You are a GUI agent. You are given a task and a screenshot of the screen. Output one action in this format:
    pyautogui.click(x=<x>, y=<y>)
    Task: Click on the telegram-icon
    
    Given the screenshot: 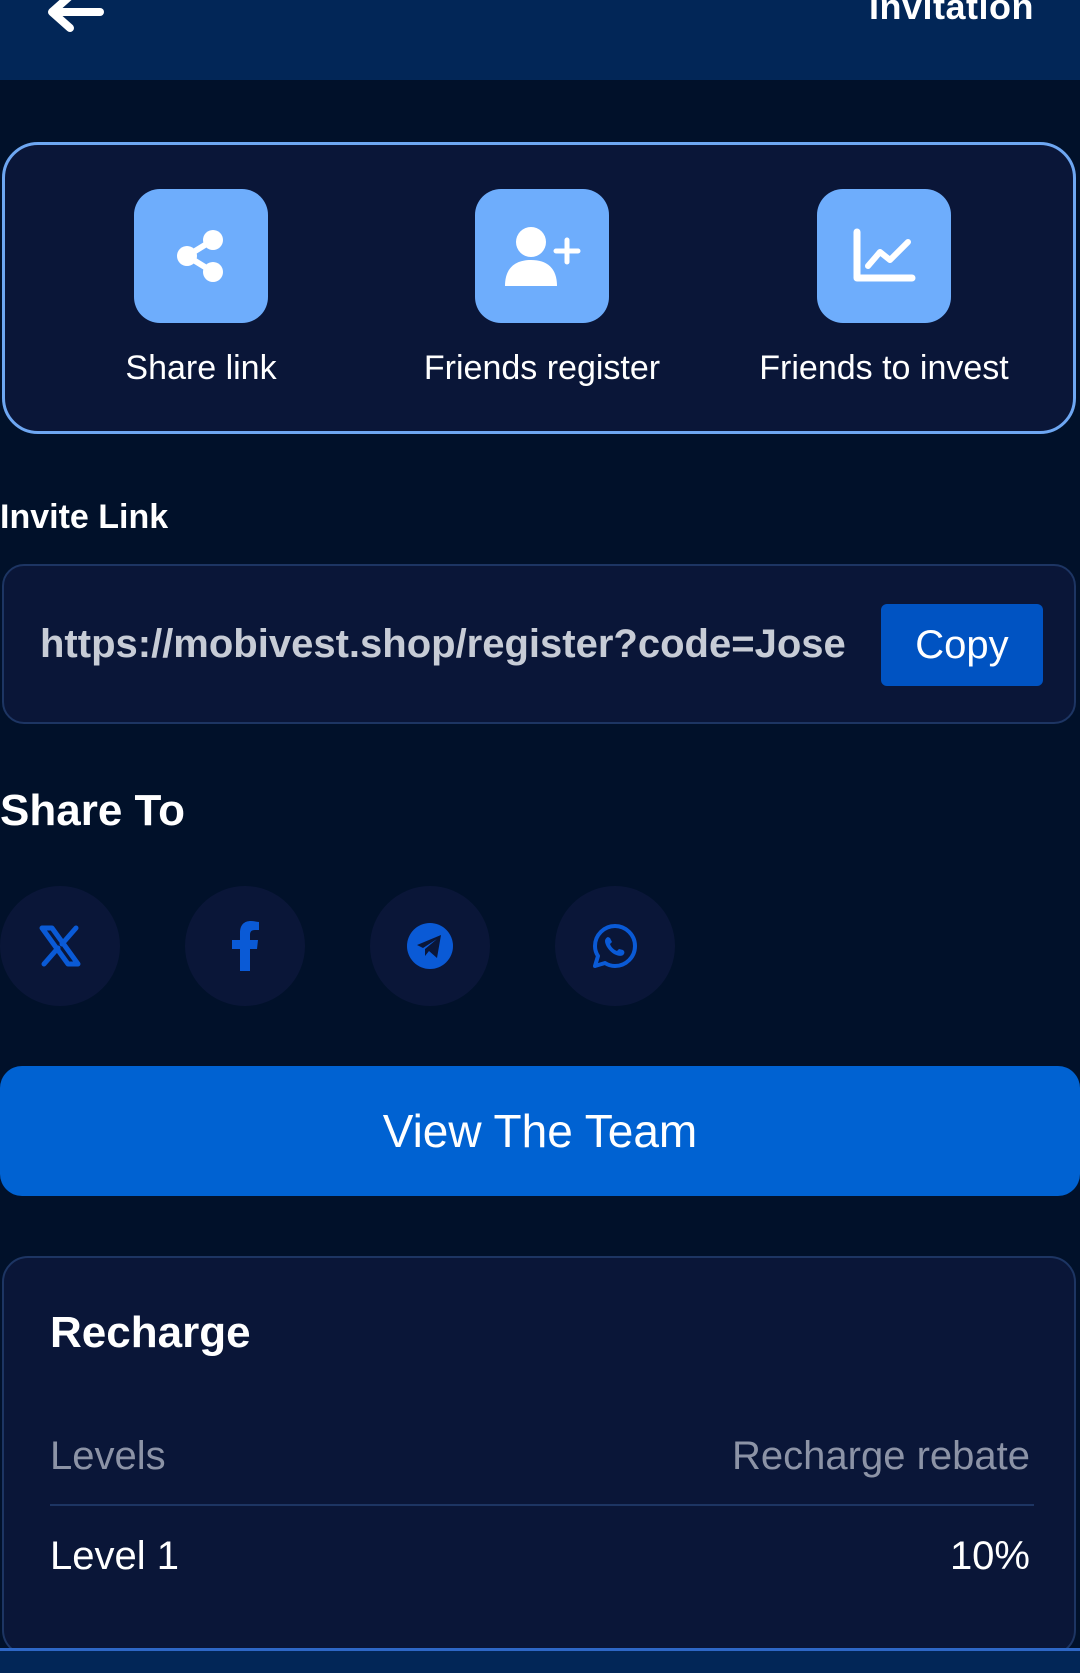 What is the action you would take?
    pyautogui.click(x=430, y=946)
    